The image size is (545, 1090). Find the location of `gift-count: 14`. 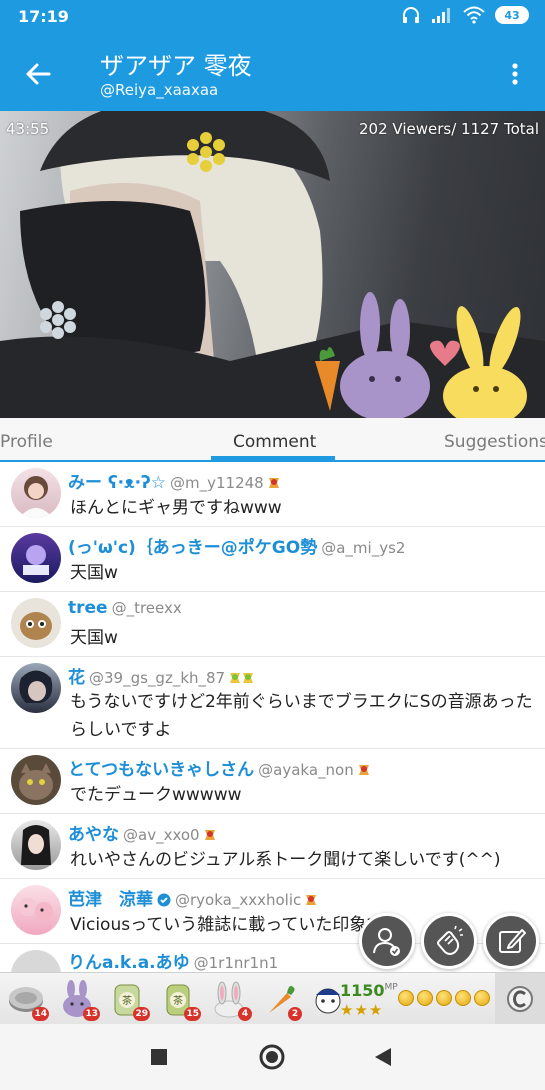

gift-count: 14 is located at coordinates (40, 1014).